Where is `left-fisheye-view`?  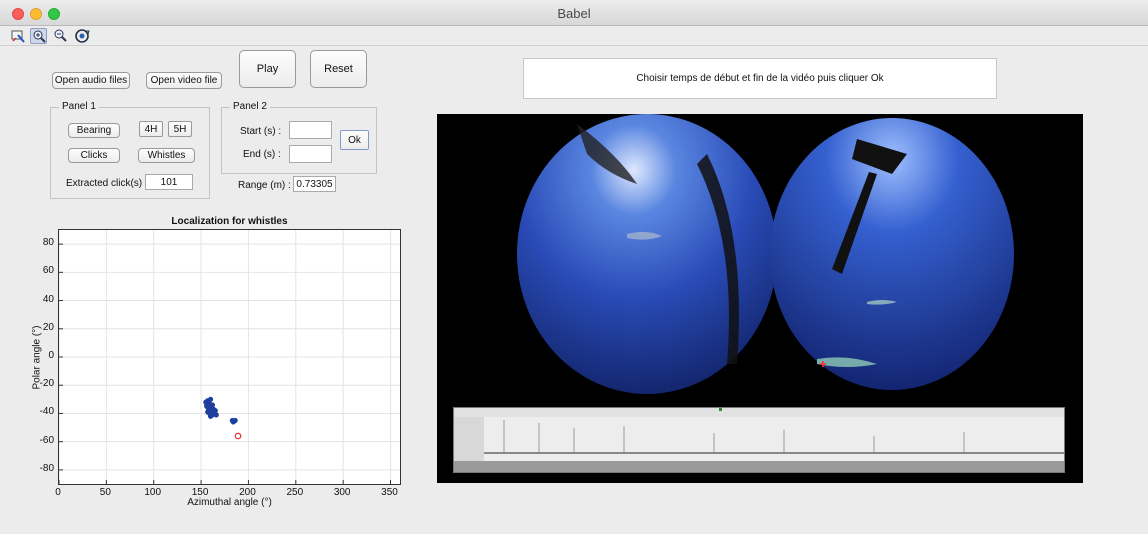
left-fisheye-view is located at coordinates (647, 254).